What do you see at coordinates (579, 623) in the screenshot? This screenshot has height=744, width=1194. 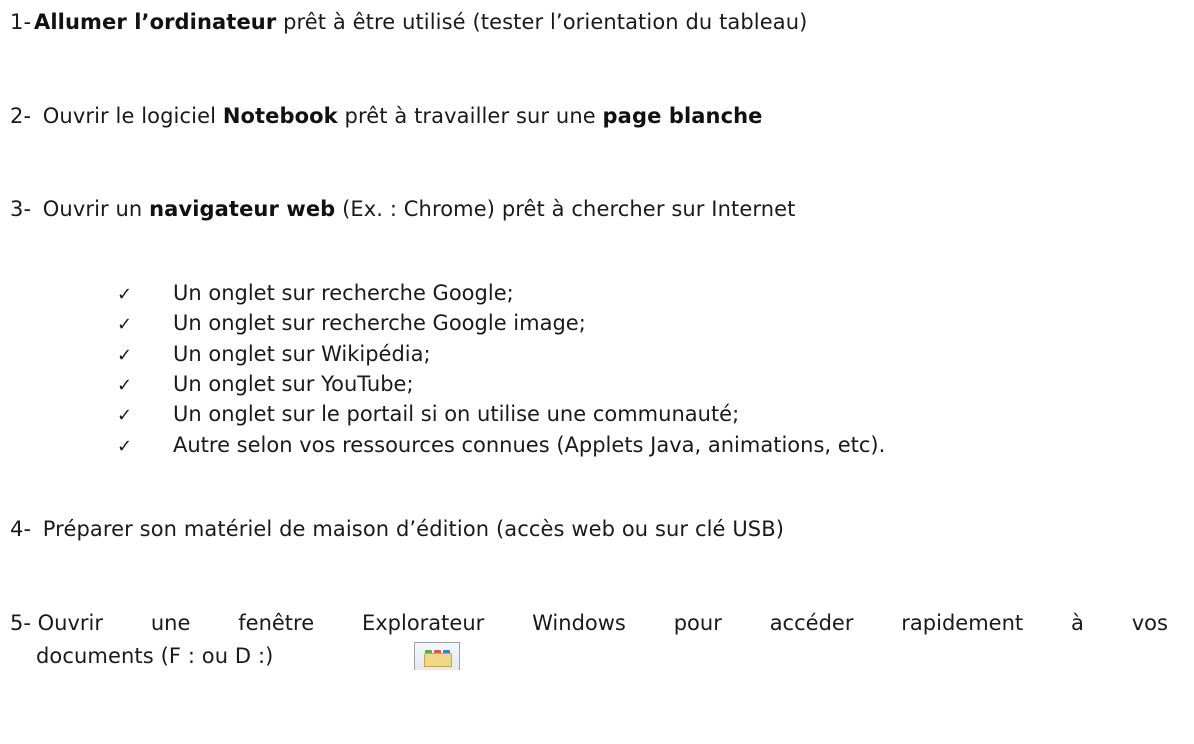 I see `step-5-word: Windows` at bounding box center [579, 623].